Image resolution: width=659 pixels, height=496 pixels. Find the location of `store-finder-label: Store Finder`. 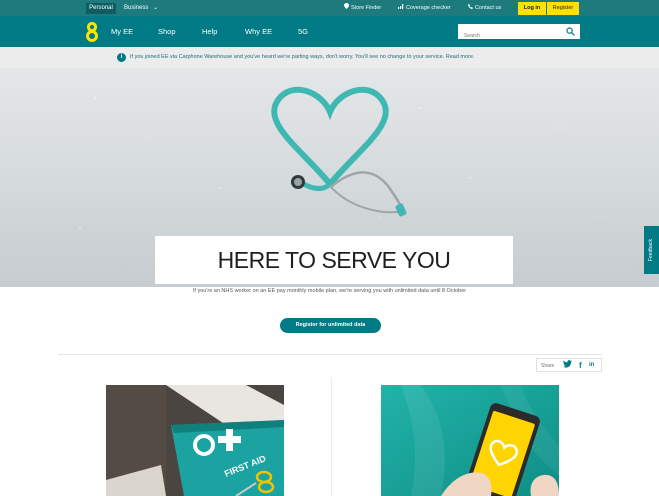

store-finder-label: Store Finder is located at coordinates (366, 8).